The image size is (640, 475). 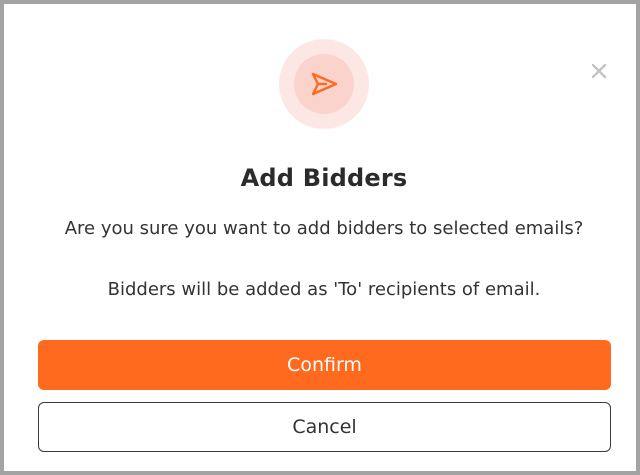 What do you see at coordinates (324, 365) in the screenshot?
I see `confirm-button: Confirm` at bounding box center [324, 365].